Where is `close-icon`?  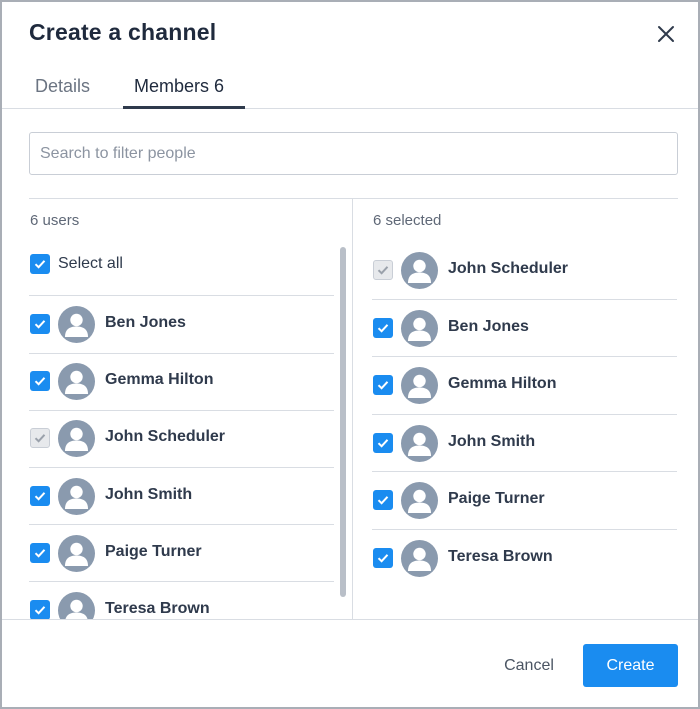 close-icon is located at coordinates (666, 34).